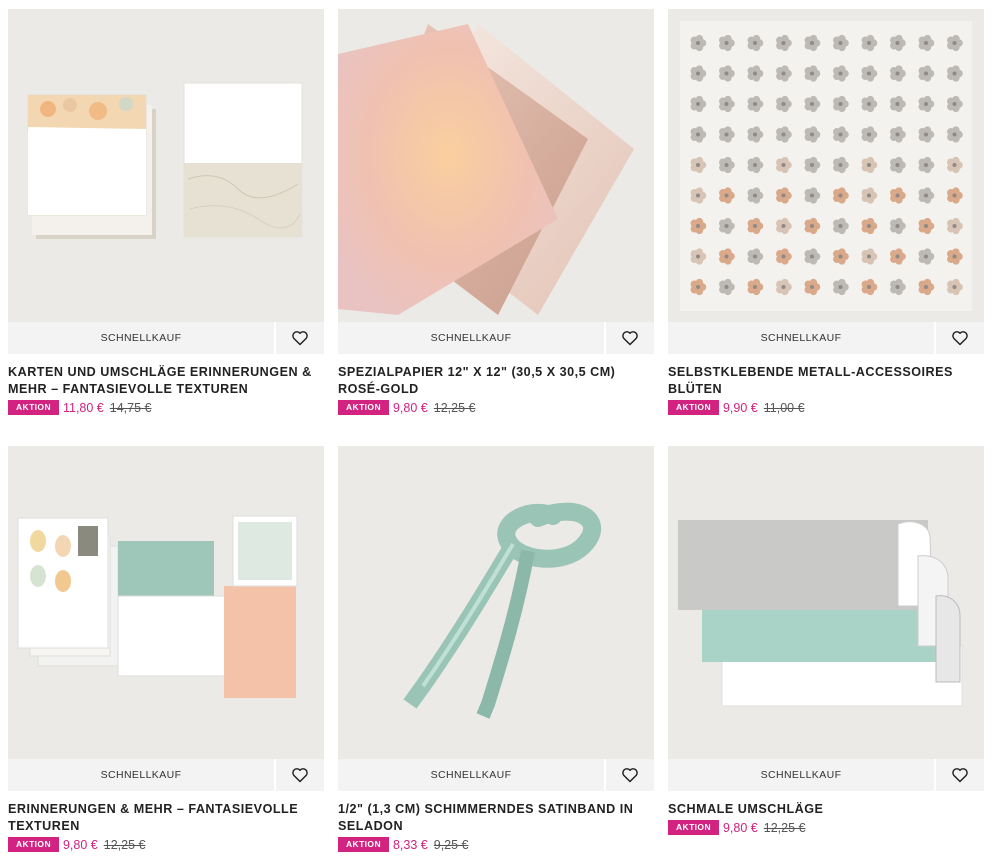 Image resolution: width=998 pixels, height=856 pixels. I want to click on memories-more-image, so click(166, 602).